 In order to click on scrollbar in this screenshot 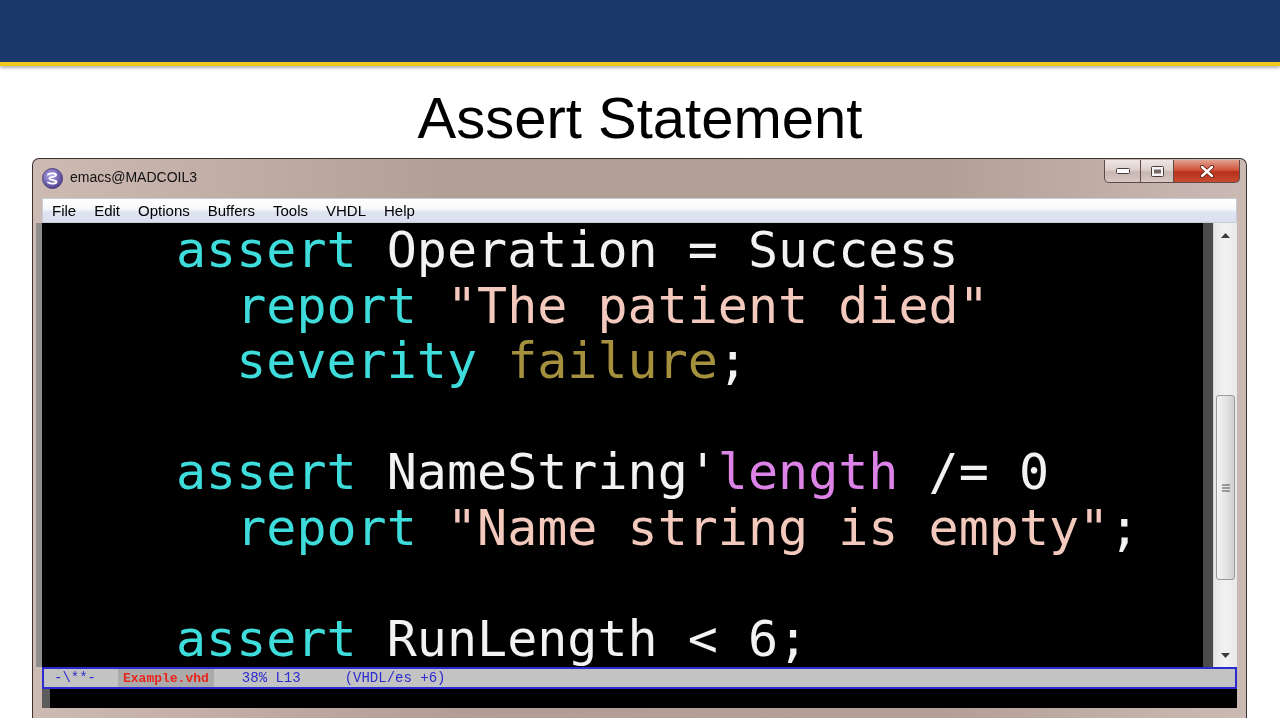, I will do `click(1225, 445)`.